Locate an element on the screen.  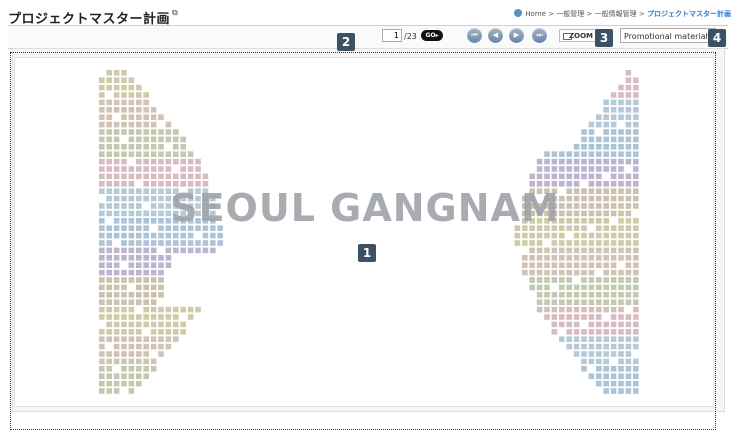
category-select: Promotional material▼ is located at coordinates (668, 35).